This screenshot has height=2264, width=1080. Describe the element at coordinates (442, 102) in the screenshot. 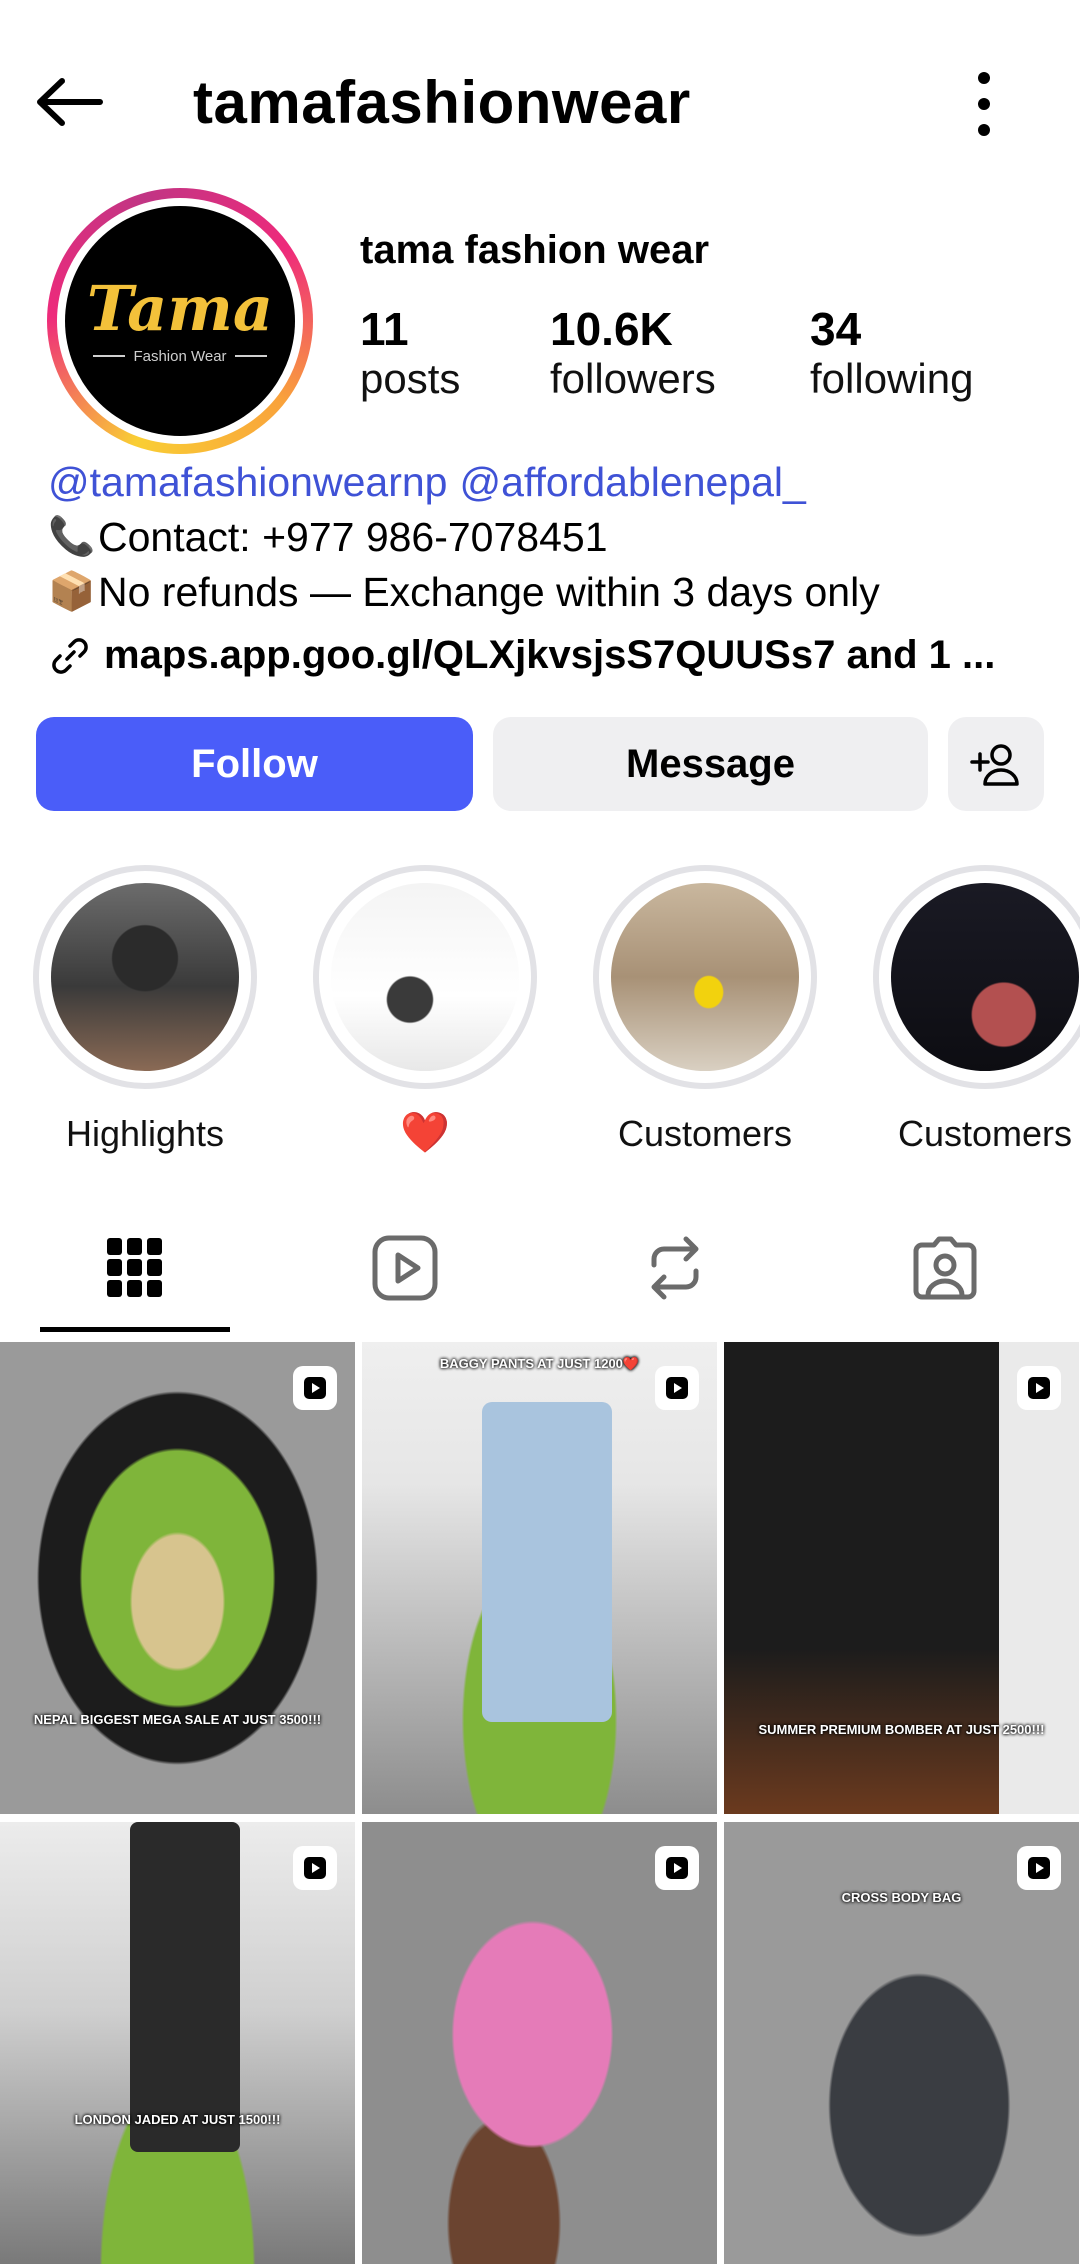

I see `page-title: tamafashionwear` at that location.